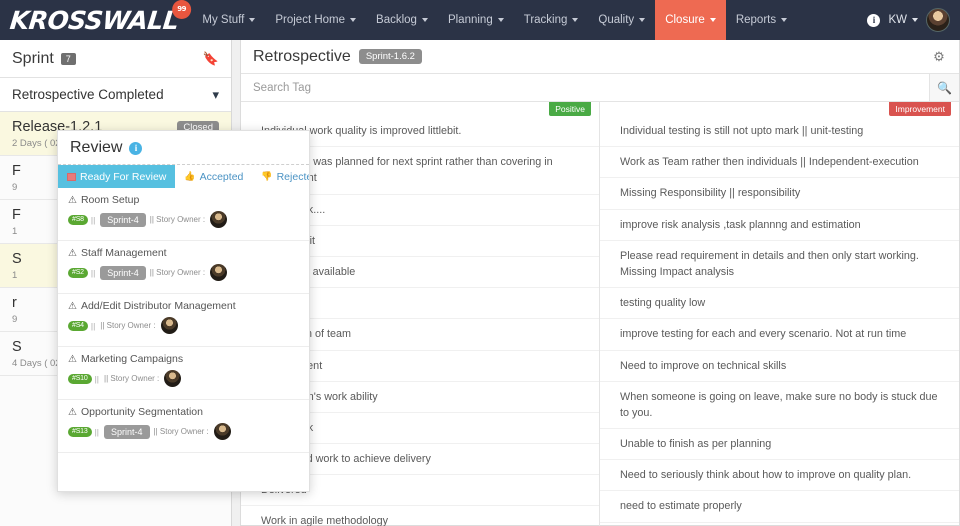 This screenshot has height=526, width=960. I want to click on review-item-meta-row: #S10 || || Story Owner :, so click(183, 378).